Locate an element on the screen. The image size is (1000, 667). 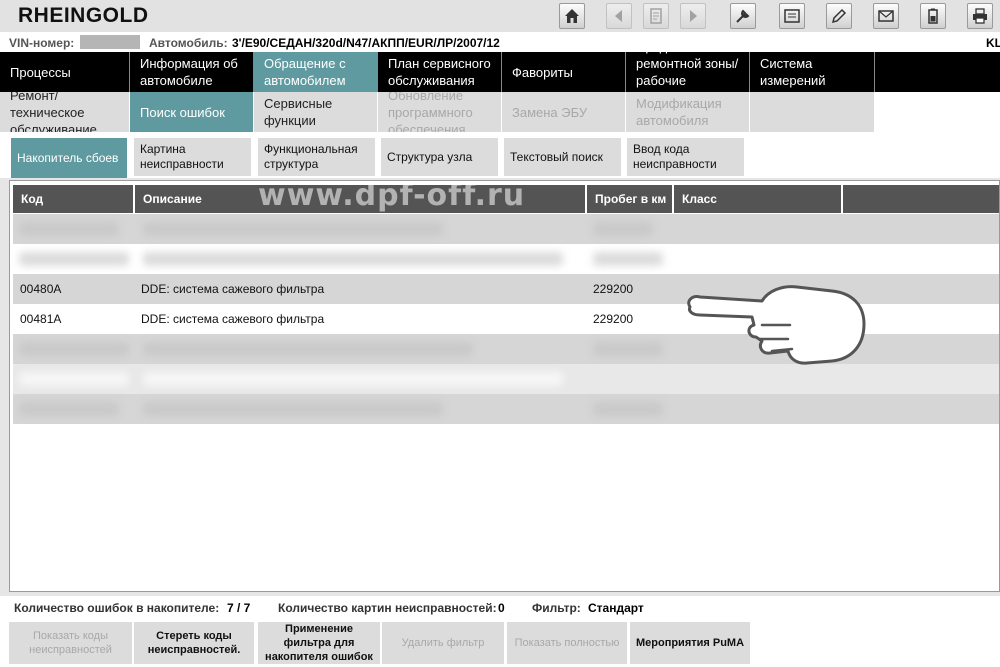
vin-value-redacted is located at coordinates (110, 42).